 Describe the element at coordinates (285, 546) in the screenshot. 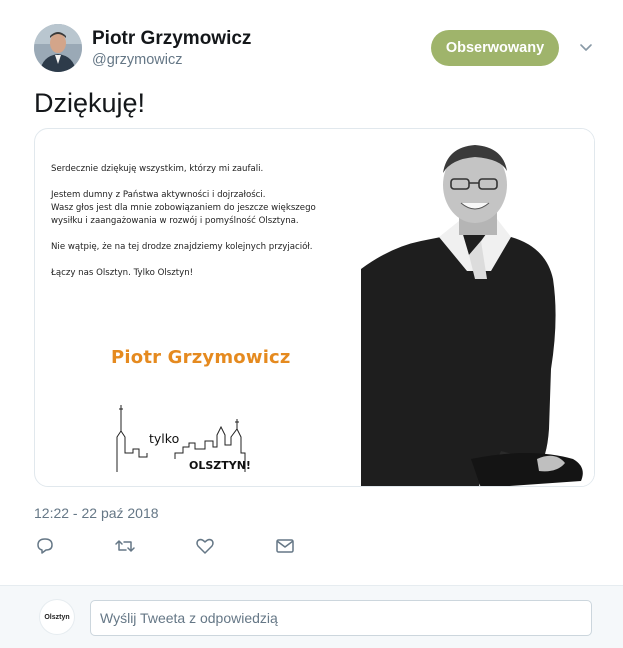

I see `message-icon` at that location.